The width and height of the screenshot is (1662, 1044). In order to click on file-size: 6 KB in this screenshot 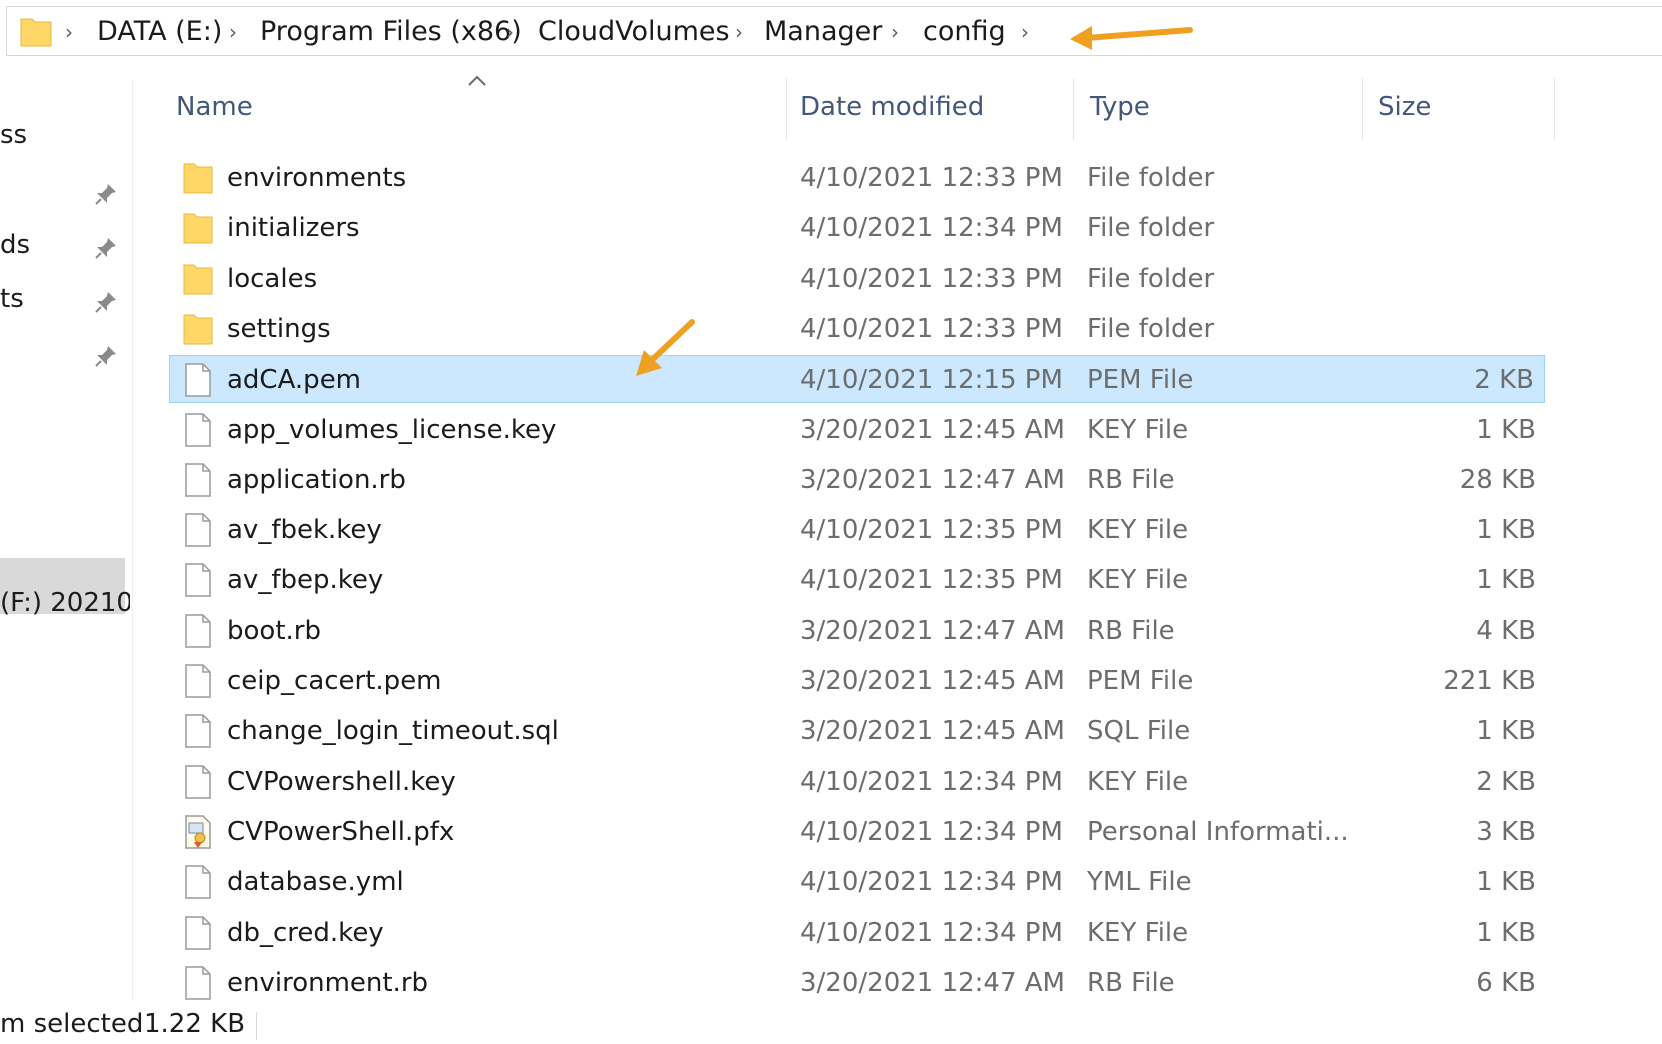, I will do `click(1506, 982)`.